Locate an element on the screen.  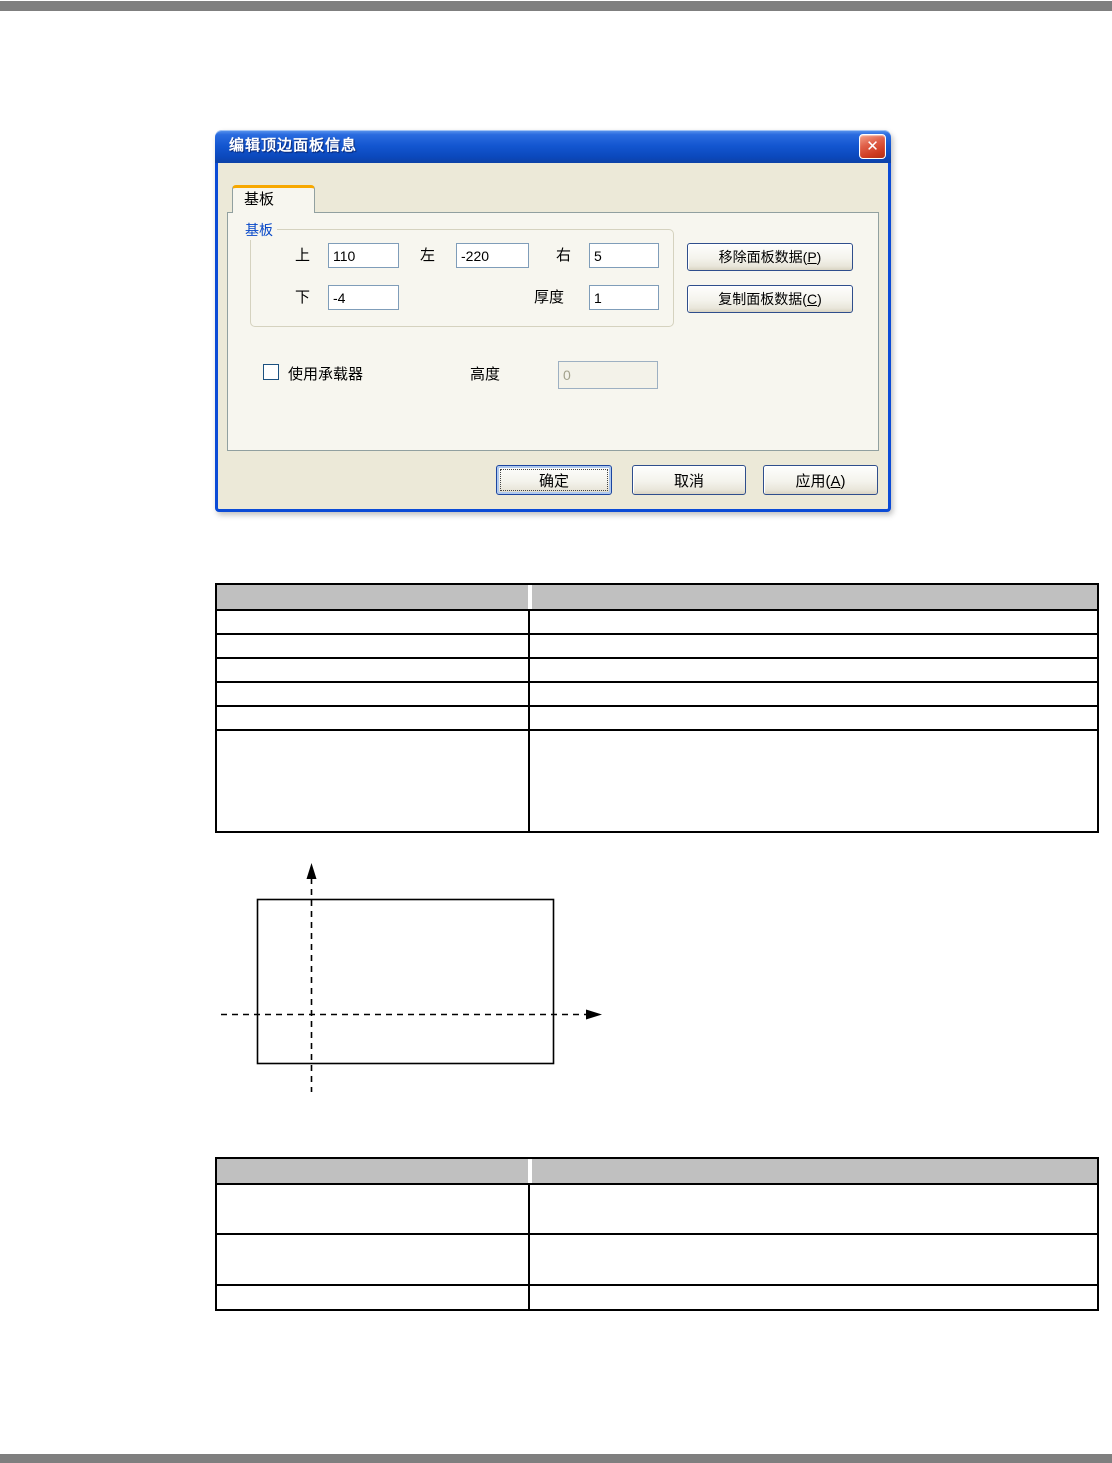
field-bottom-label: 下 is located at coordinates (303, 297).